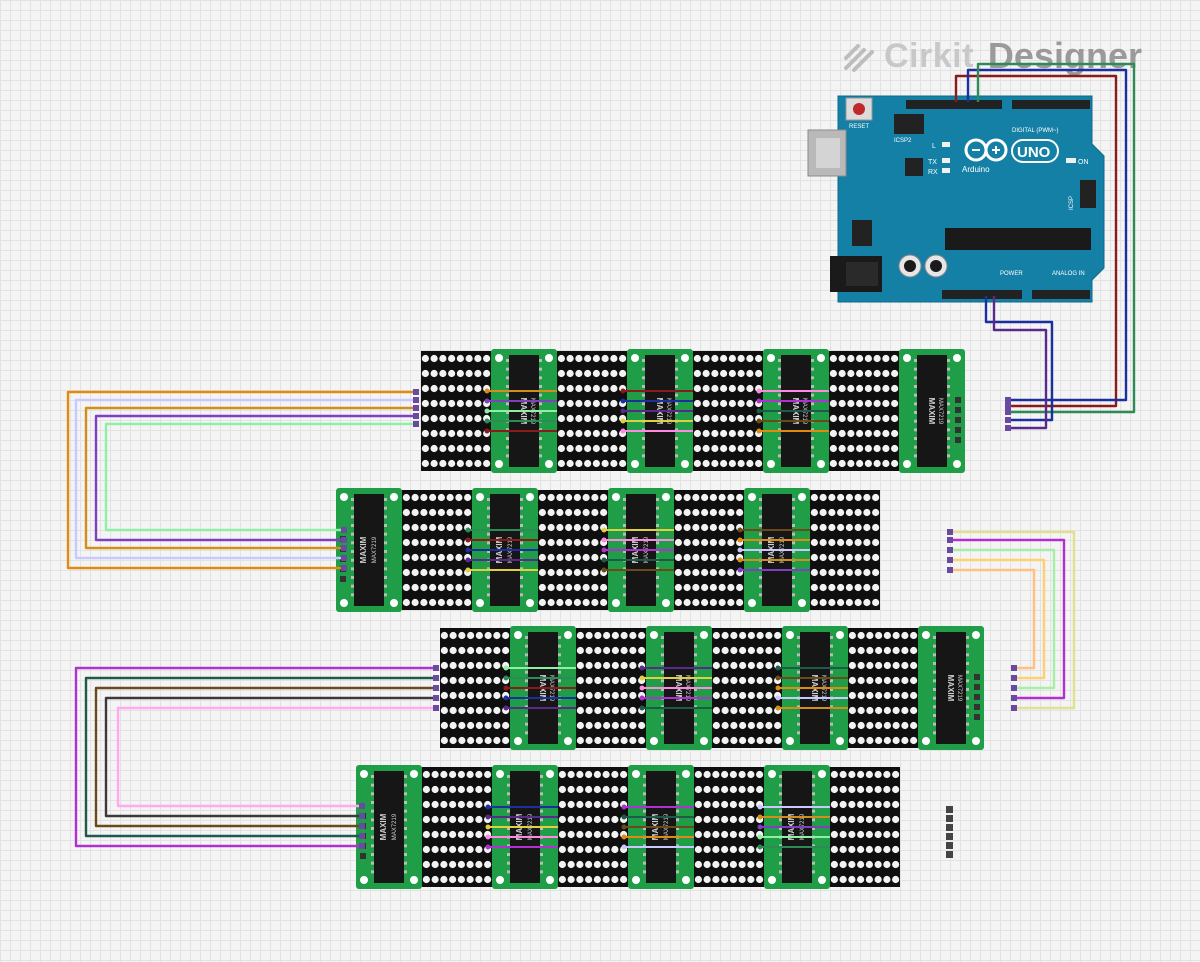  I want to click on icsp-header, so click(1088, 194).